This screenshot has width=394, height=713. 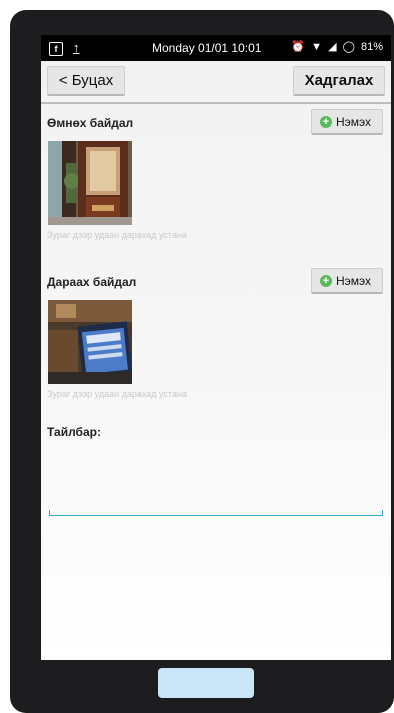 I want to click on before-photo, so click(x=90, y=183).